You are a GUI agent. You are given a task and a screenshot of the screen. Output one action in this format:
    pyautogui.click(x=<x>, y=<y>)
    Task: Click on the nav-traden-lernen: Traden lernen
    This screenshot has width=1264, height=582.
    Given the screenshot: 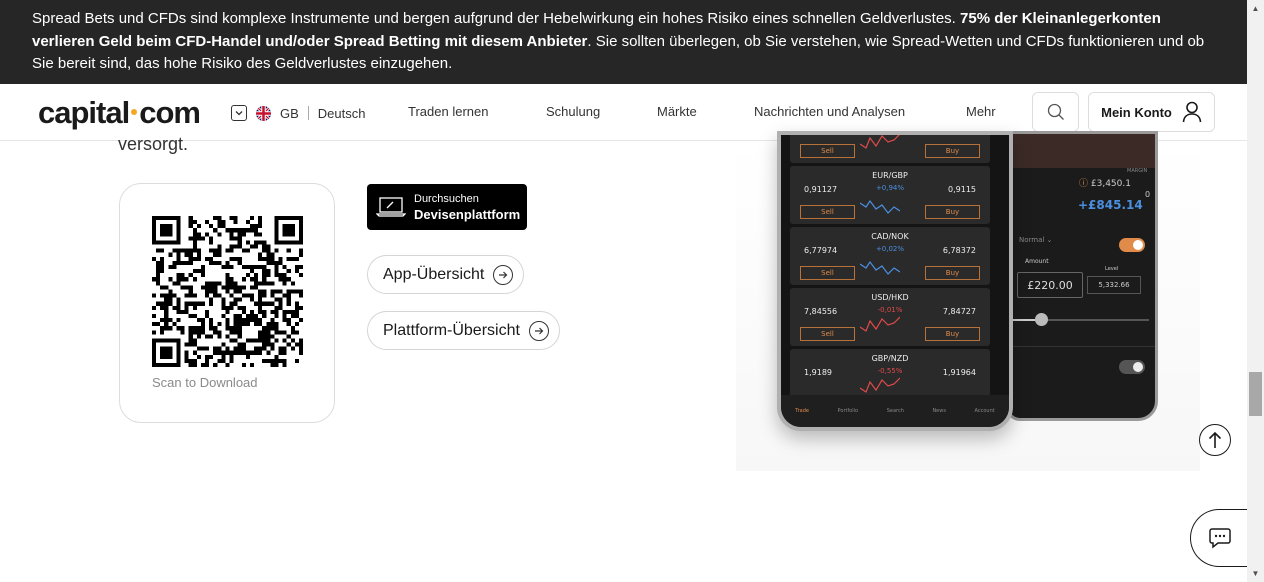 What is the action you would take?
    pyautogui.click(x=448, y=111)
    